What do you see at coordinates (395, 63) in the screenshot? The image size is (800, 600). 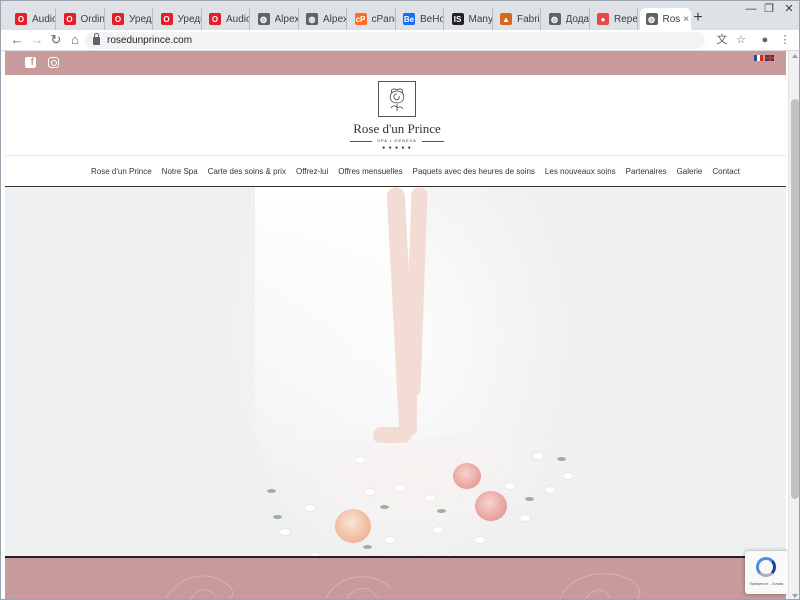 I see `site-top-bar: f` at bounding box center [395, 63].